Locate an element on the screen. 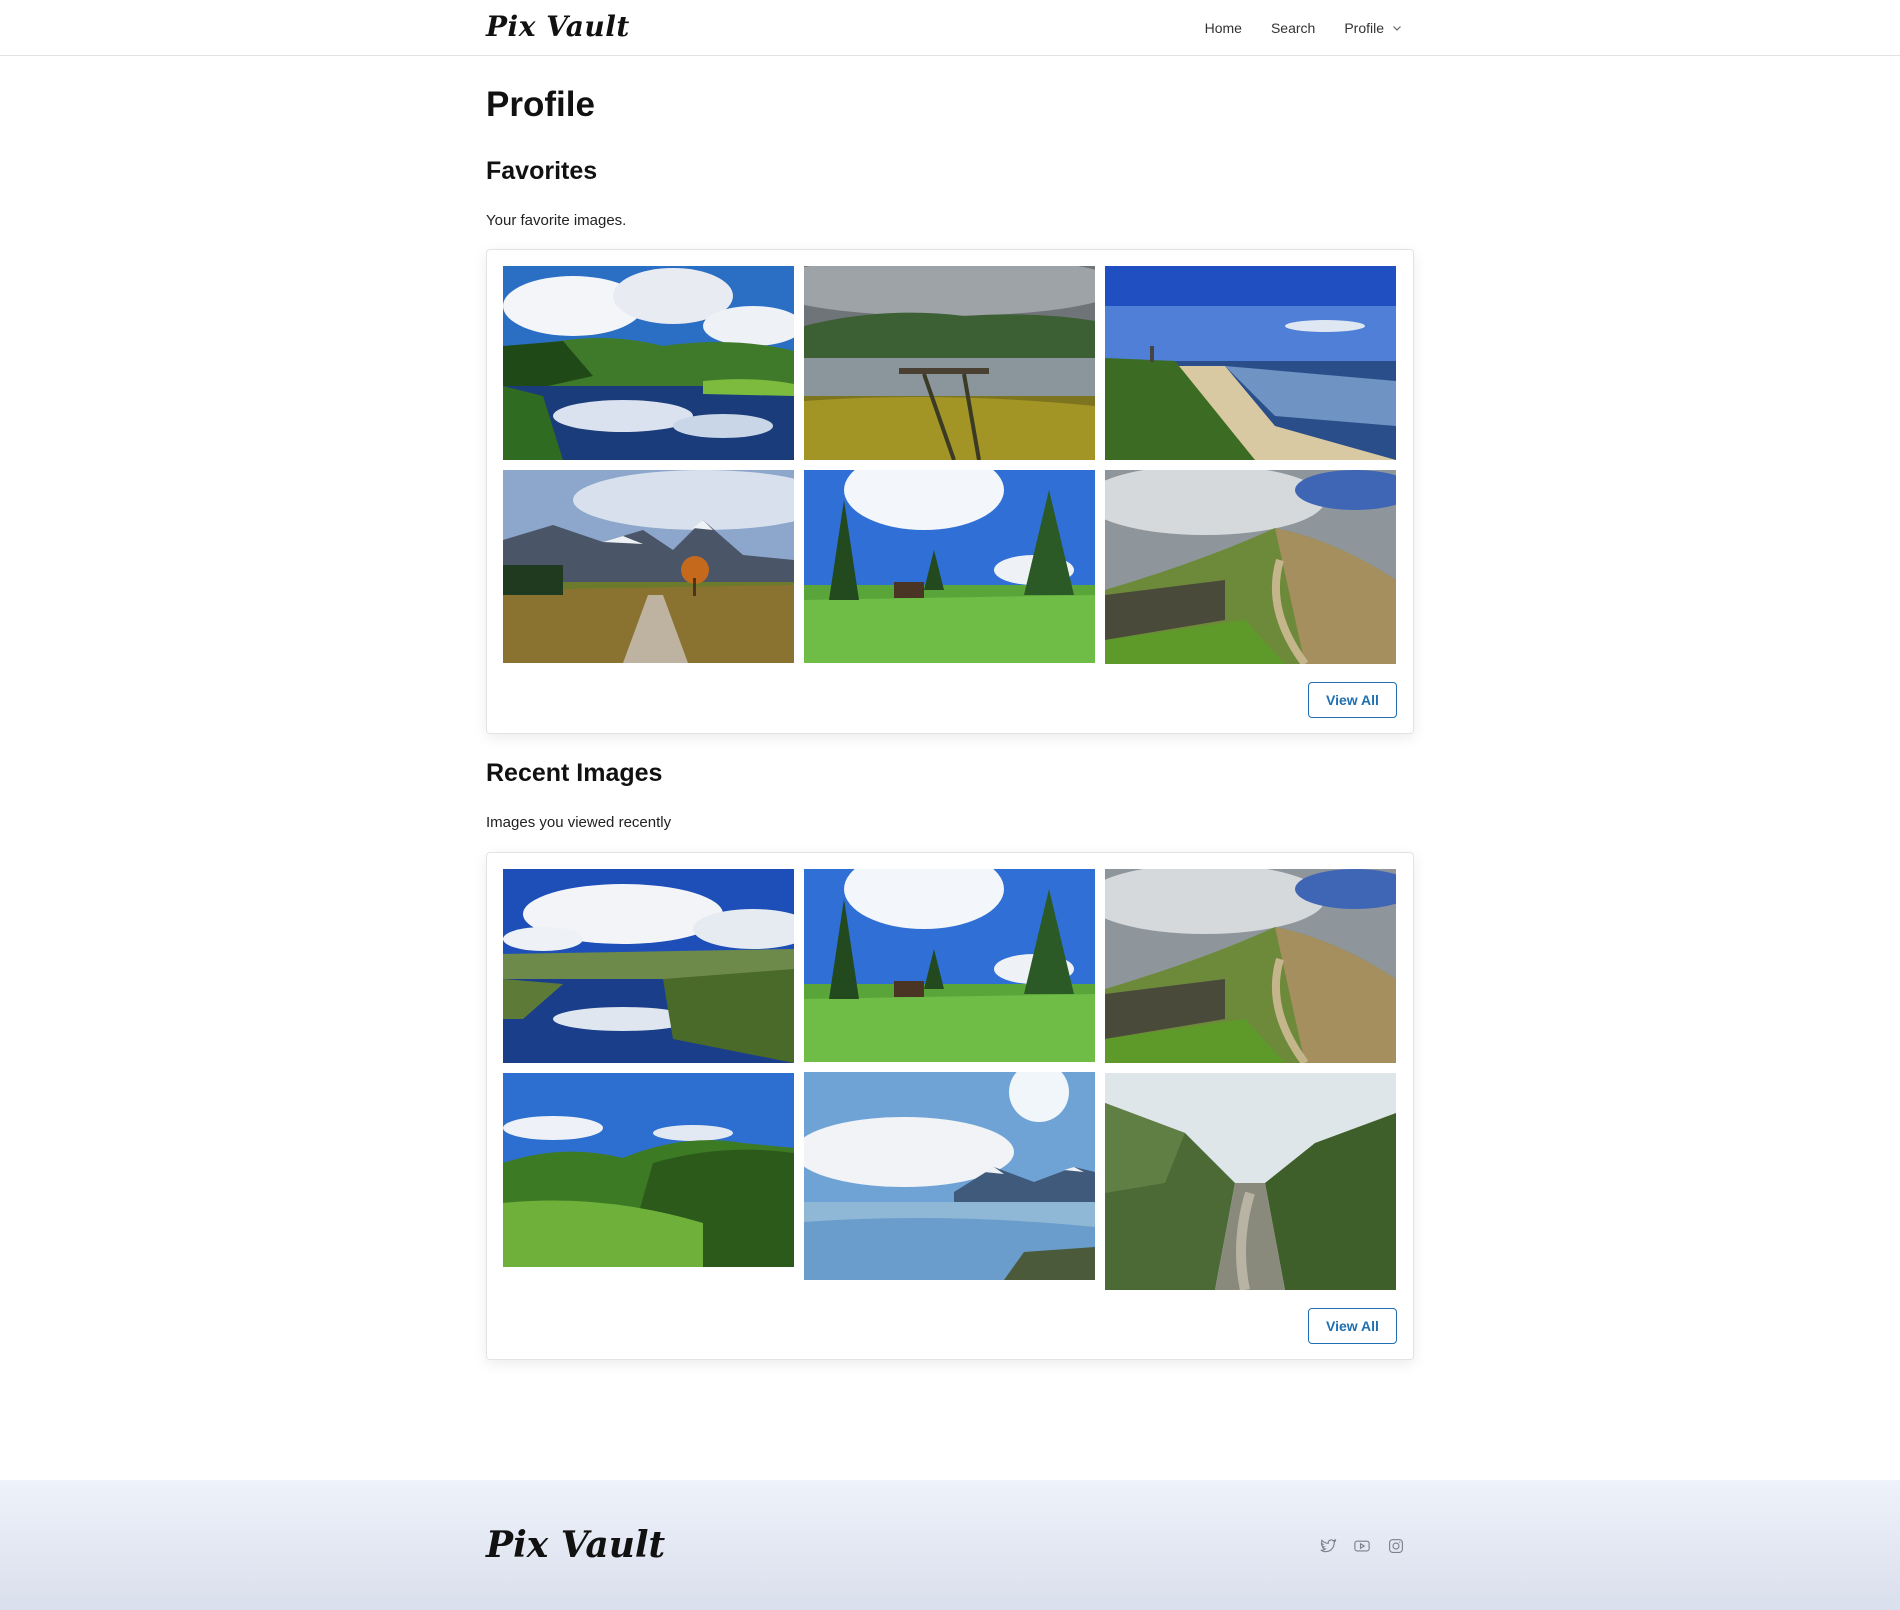 Image resolution: width=1900 pixels, height=1610 pixels. top-navbar: Pix Vault Home Search Profile is located at coordinates (950, 28).